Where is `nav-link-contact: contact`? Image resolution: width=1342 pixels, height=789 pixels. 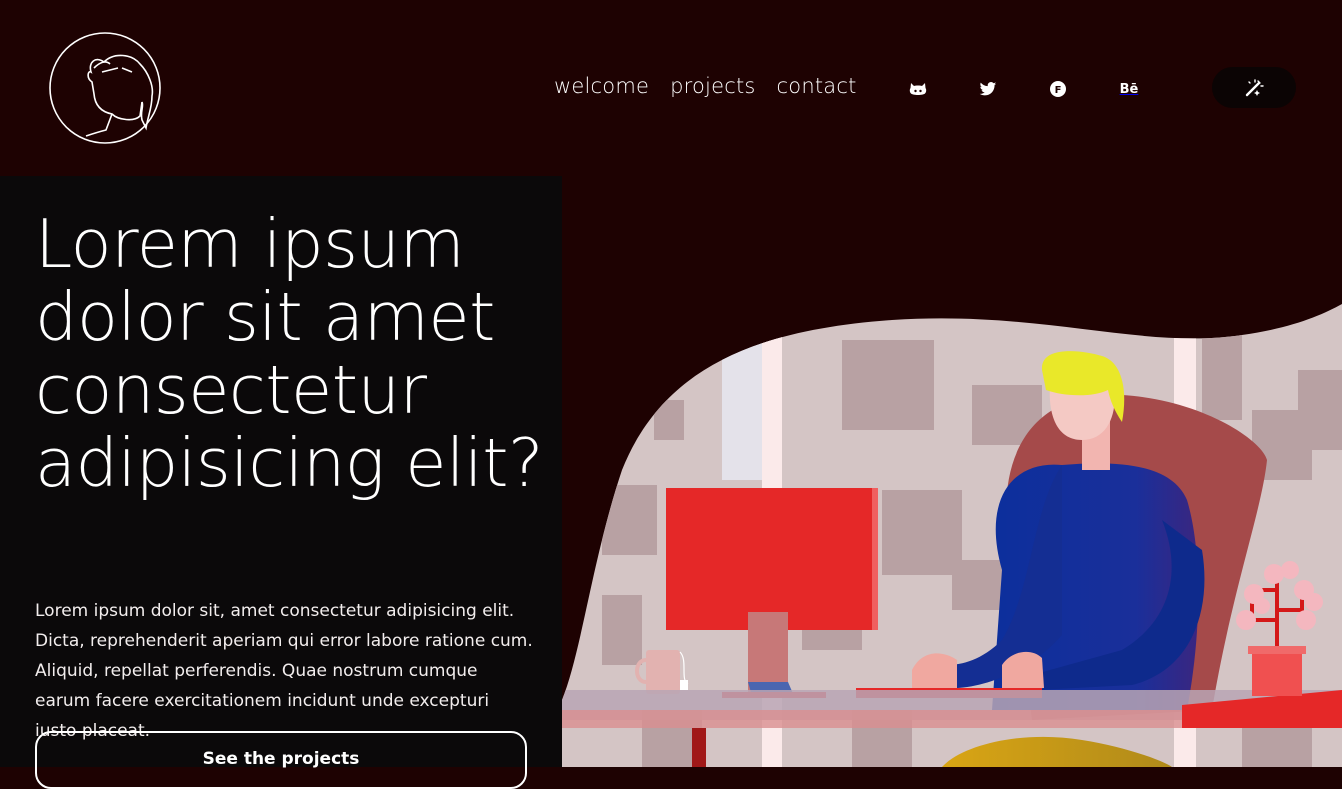
nav-link-contact: contact is located at coordinates (817, 86).